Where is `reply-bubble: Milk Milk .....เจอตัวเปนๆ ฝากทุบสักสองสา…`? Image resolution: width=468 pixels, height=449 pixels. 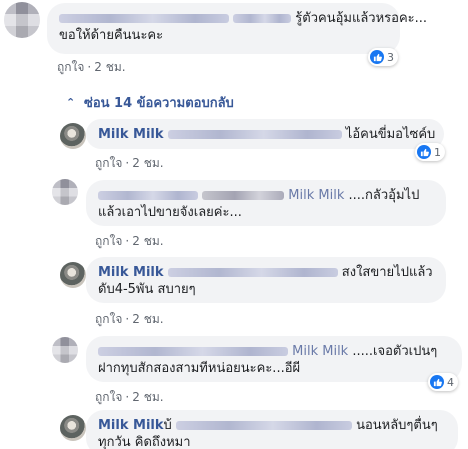
reply-bubble: Milk Milk .....เจอตัวเปนๆ ฝากทุบสักสองสา… is located at coordinates (274, 359).